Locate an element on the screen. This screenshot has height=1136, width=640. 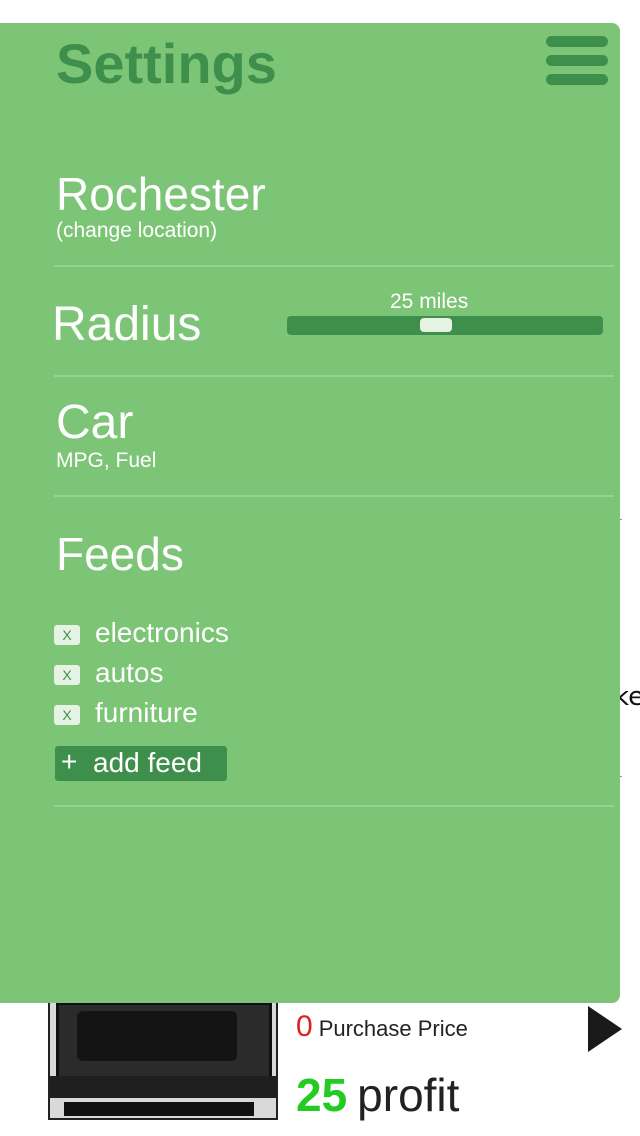
play-icon is located at coordinates (605, 1029).